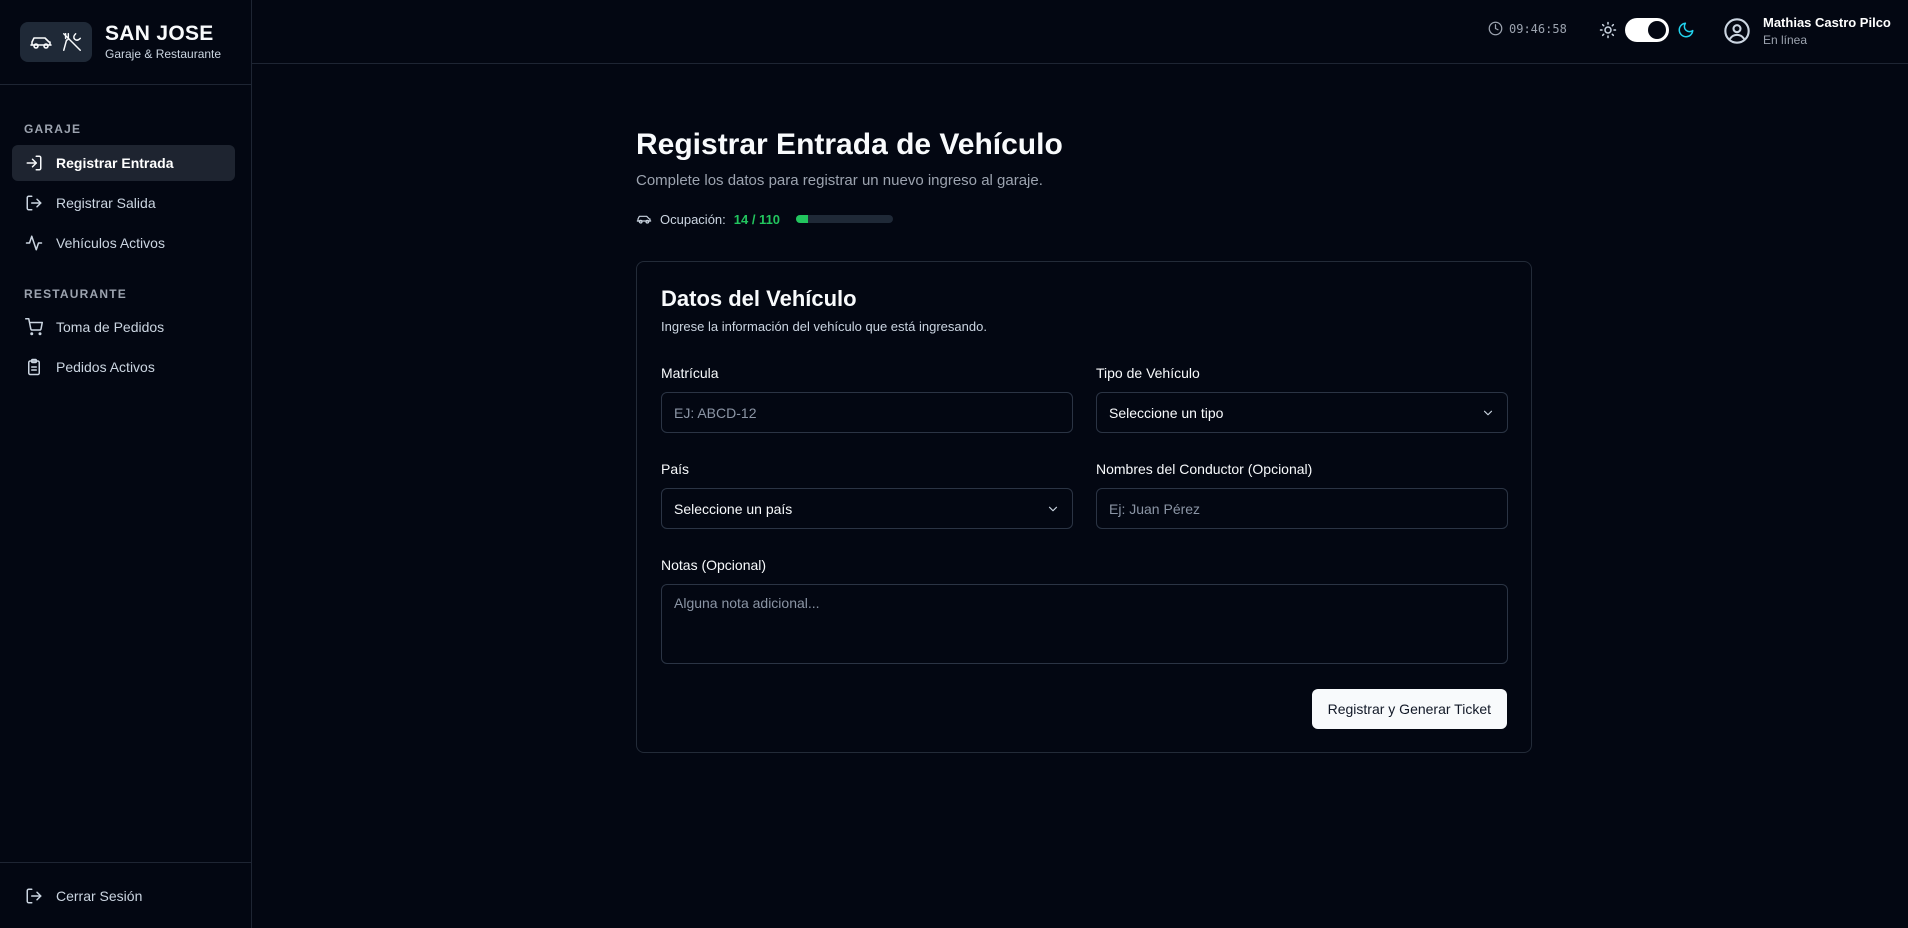 The height and width of the screenshot is (928, 1908). I want to click on user-status: En línea, so click(1785, 40).